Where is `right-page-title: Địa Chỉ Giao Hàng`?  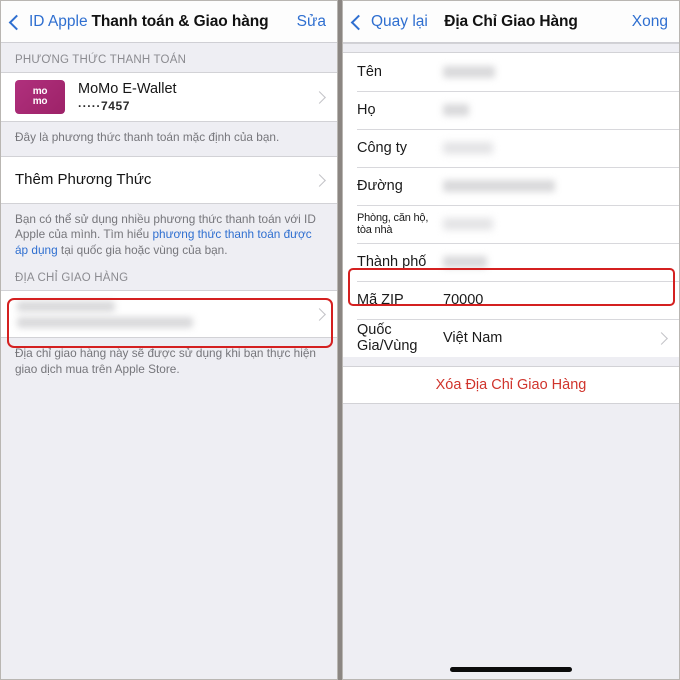
right-page-title: Địa Chỉ Giao Hàng is located at coordinates (511, 21).